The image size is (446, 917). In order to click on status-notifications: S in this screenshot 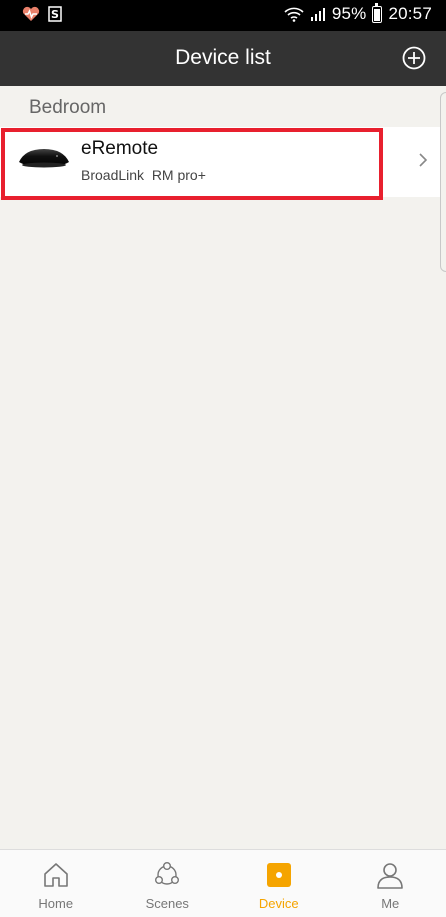, I will do `click(42, 14)`.